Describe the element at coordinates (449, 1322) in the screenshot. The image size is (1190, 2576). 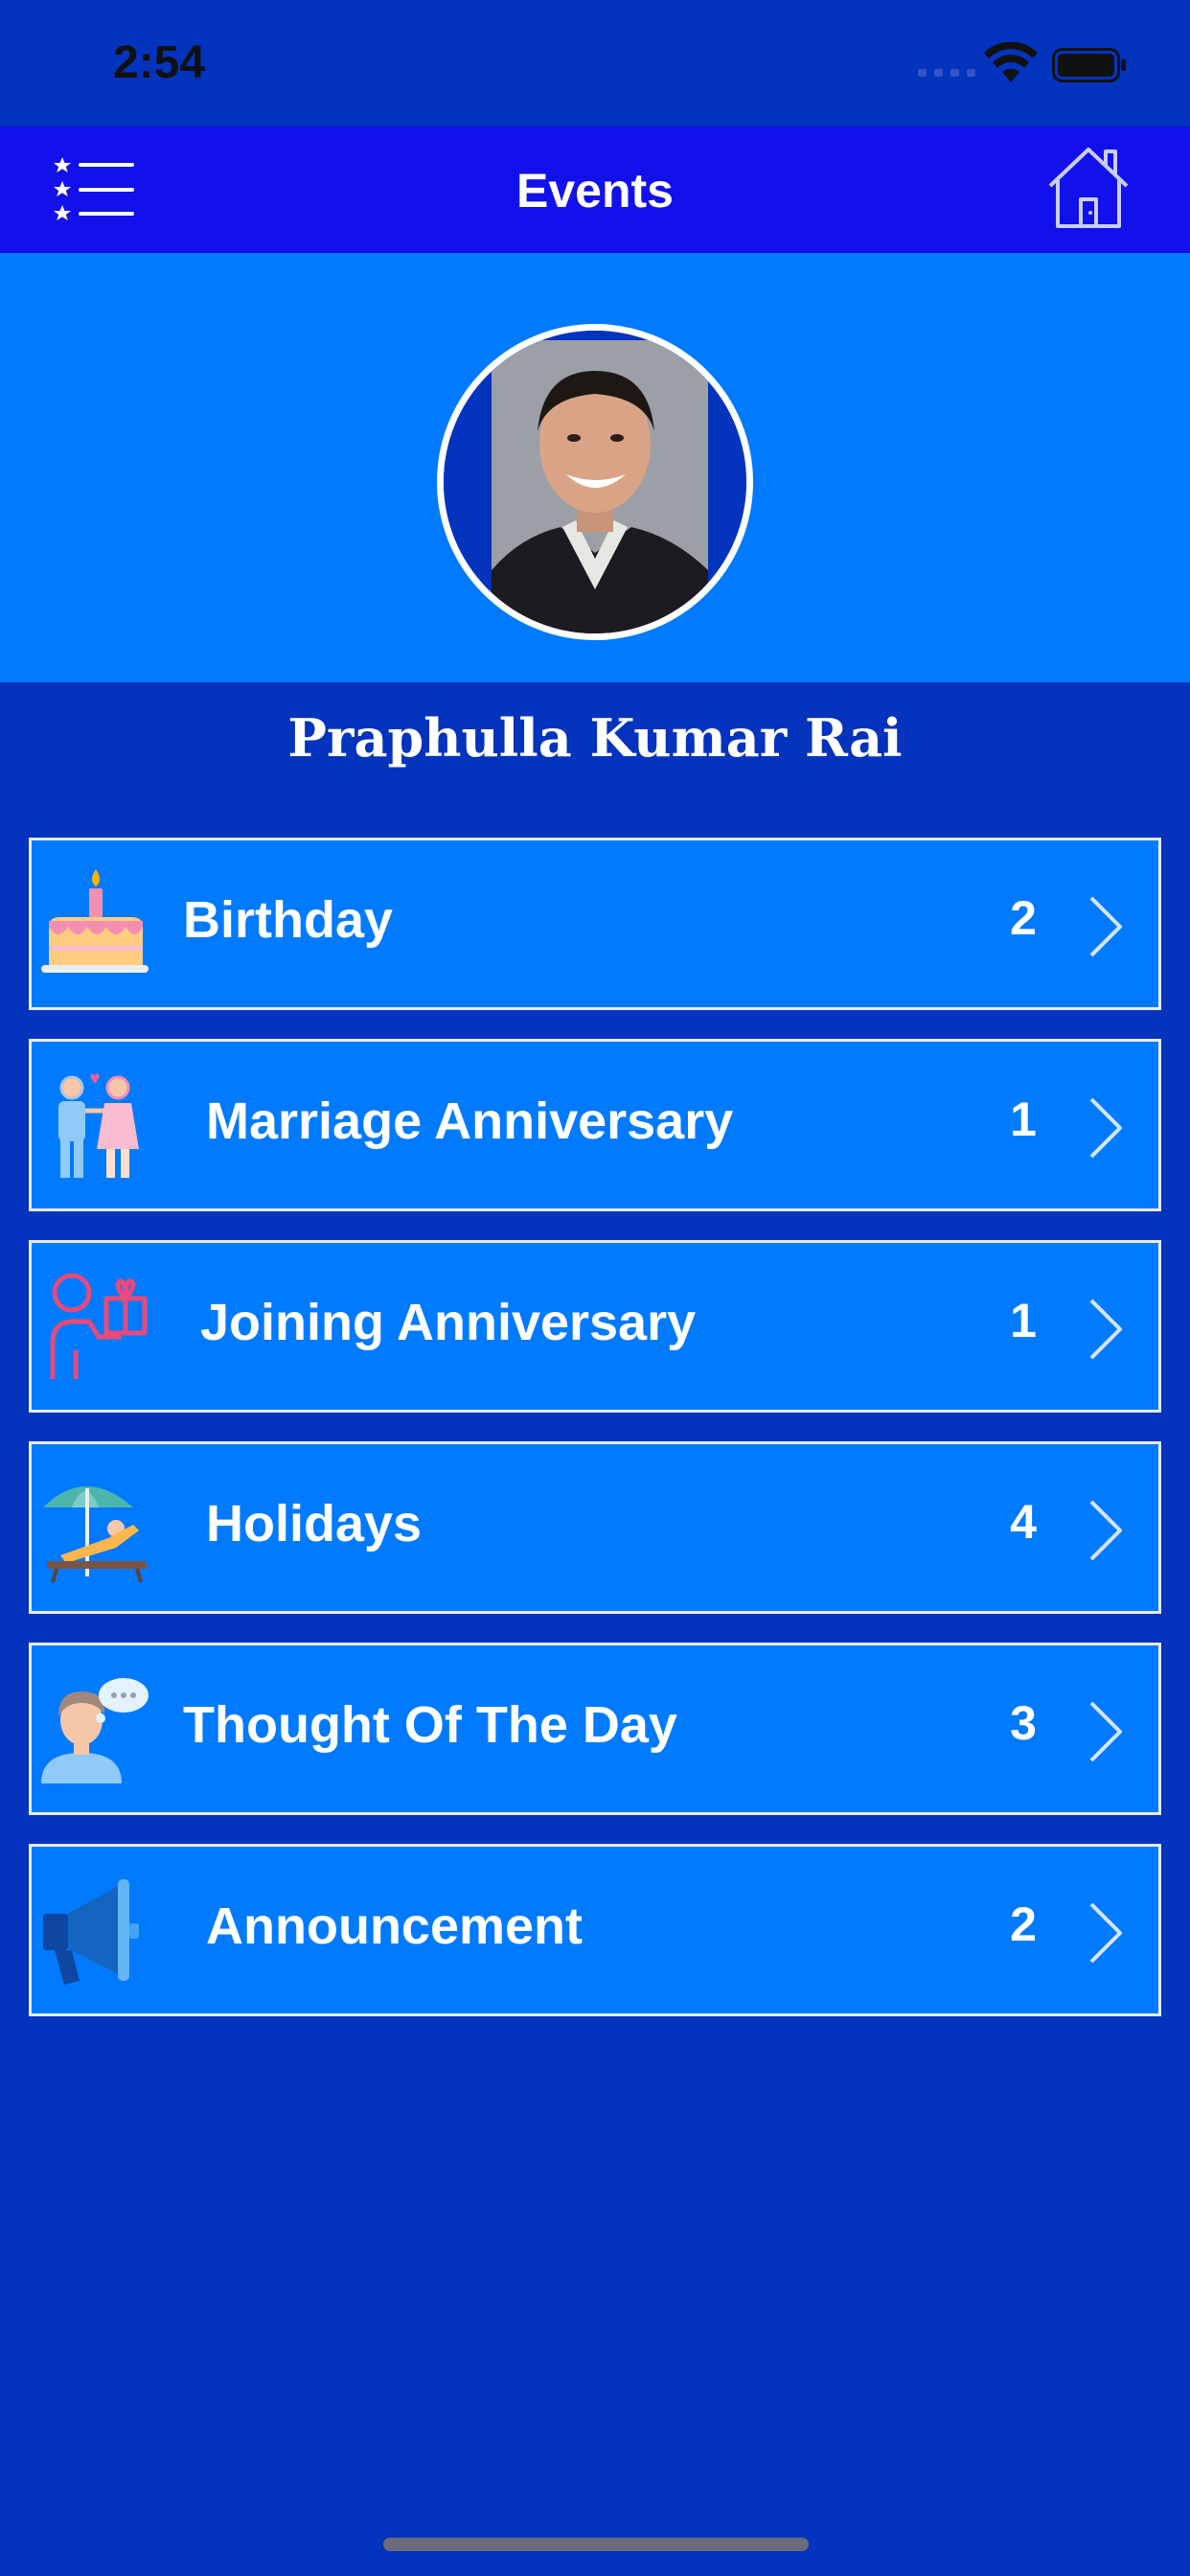
I see `event-label: Joining Anniversary` at that location.